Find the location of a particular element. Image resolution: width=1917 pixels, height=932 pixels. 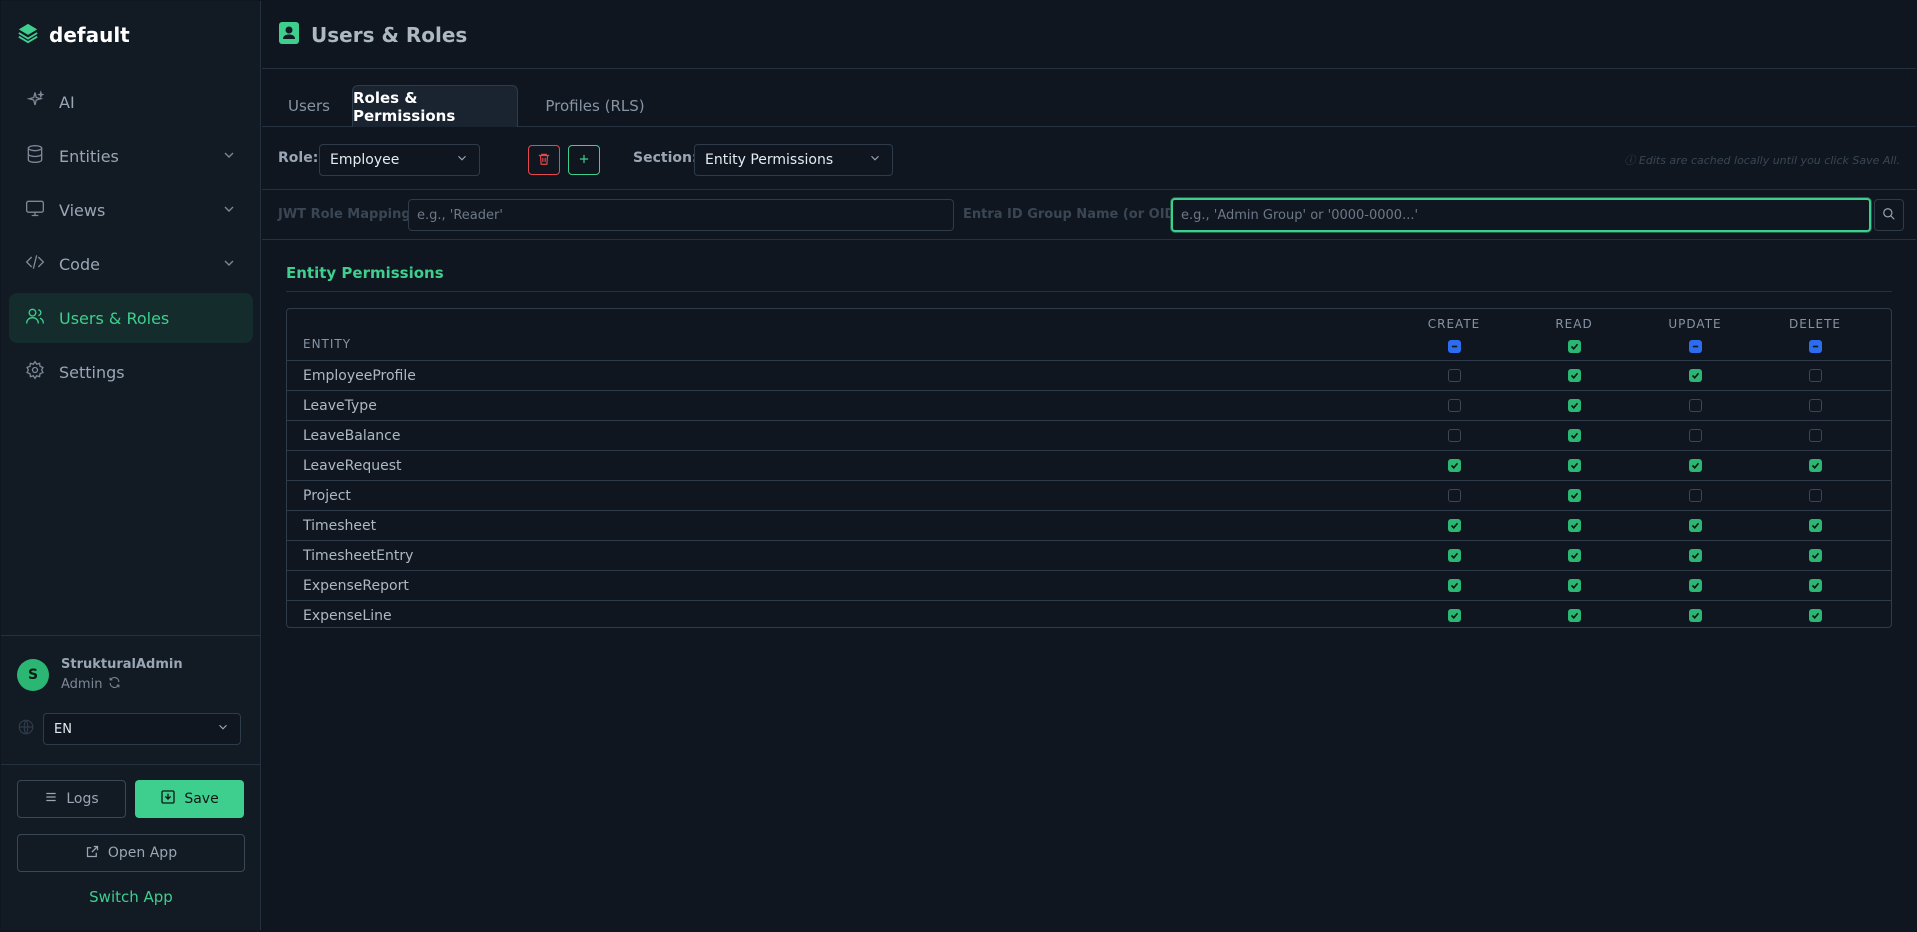

avatar: S is located at coordinates (33, 675).